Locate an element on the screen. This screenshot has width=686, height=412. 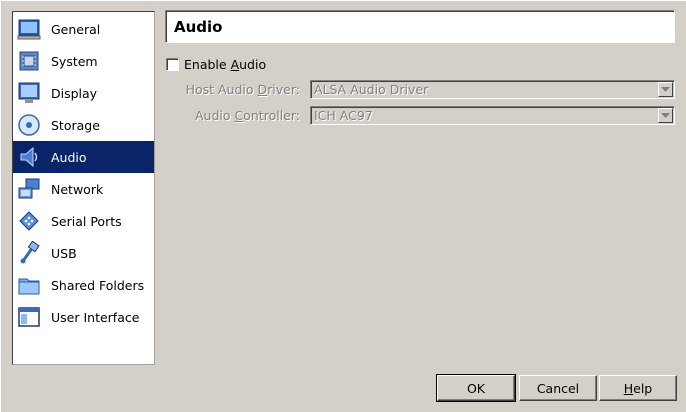
host-driver-label-pre: Host Audio is located at coordinates (221, 89).